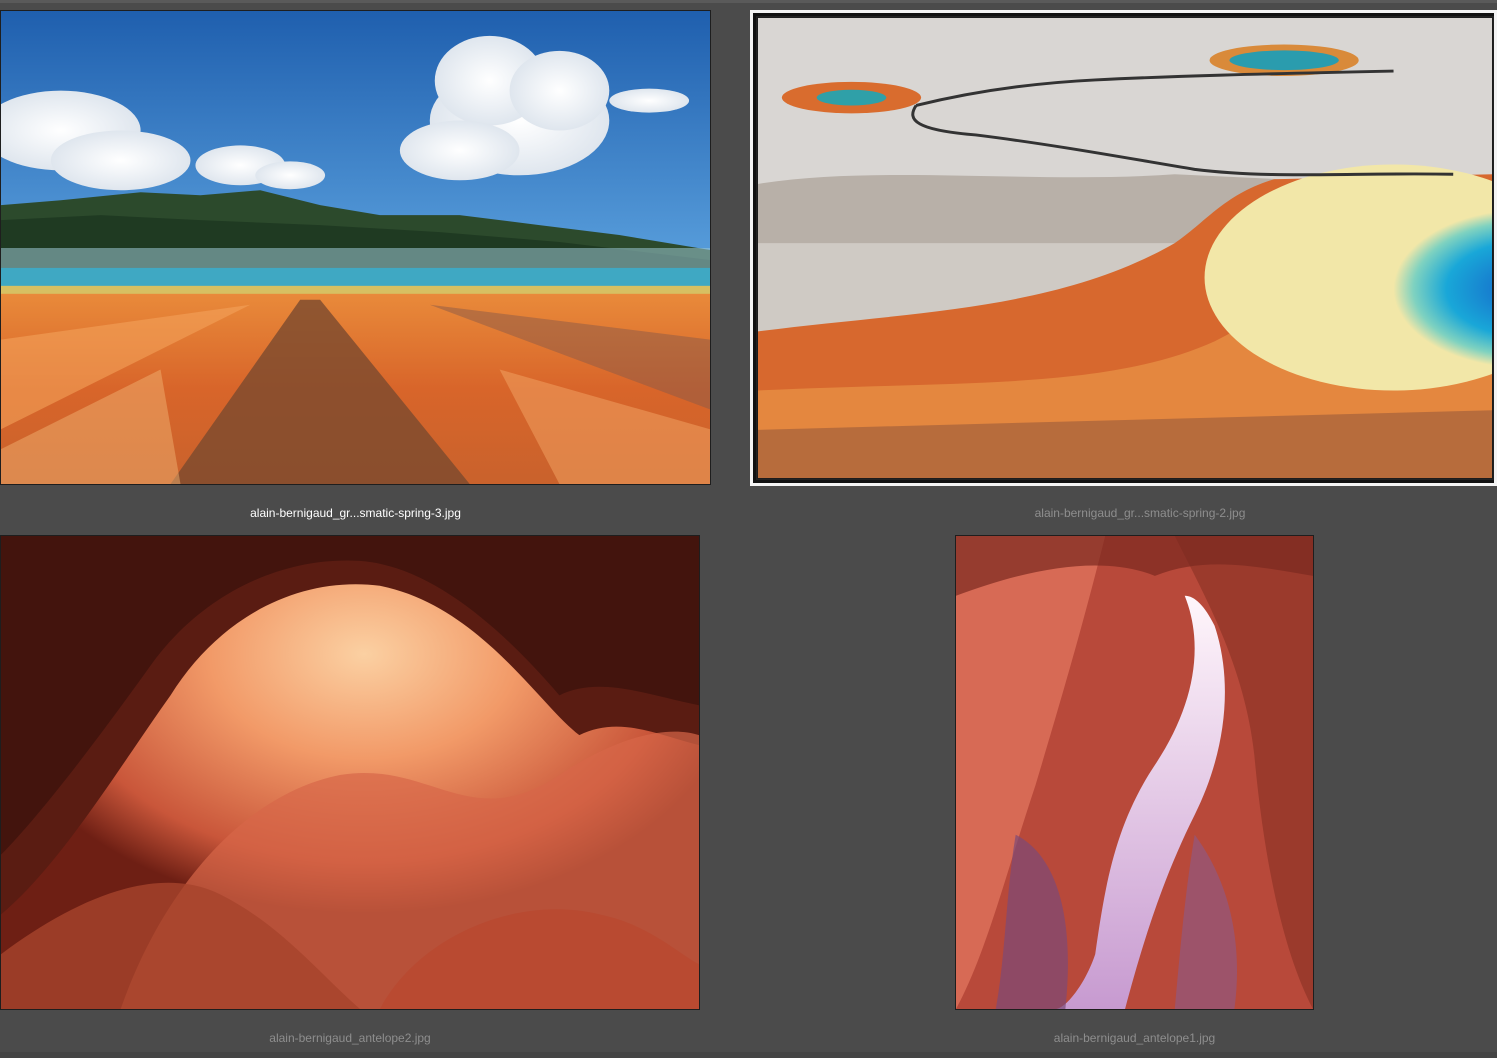 Image resolution: width=1497 pixels, height=1058 pixels. What do you see at coordinates (748, 1) in the screenshot?
I see `top-divider` at bounding box center [748, 1].